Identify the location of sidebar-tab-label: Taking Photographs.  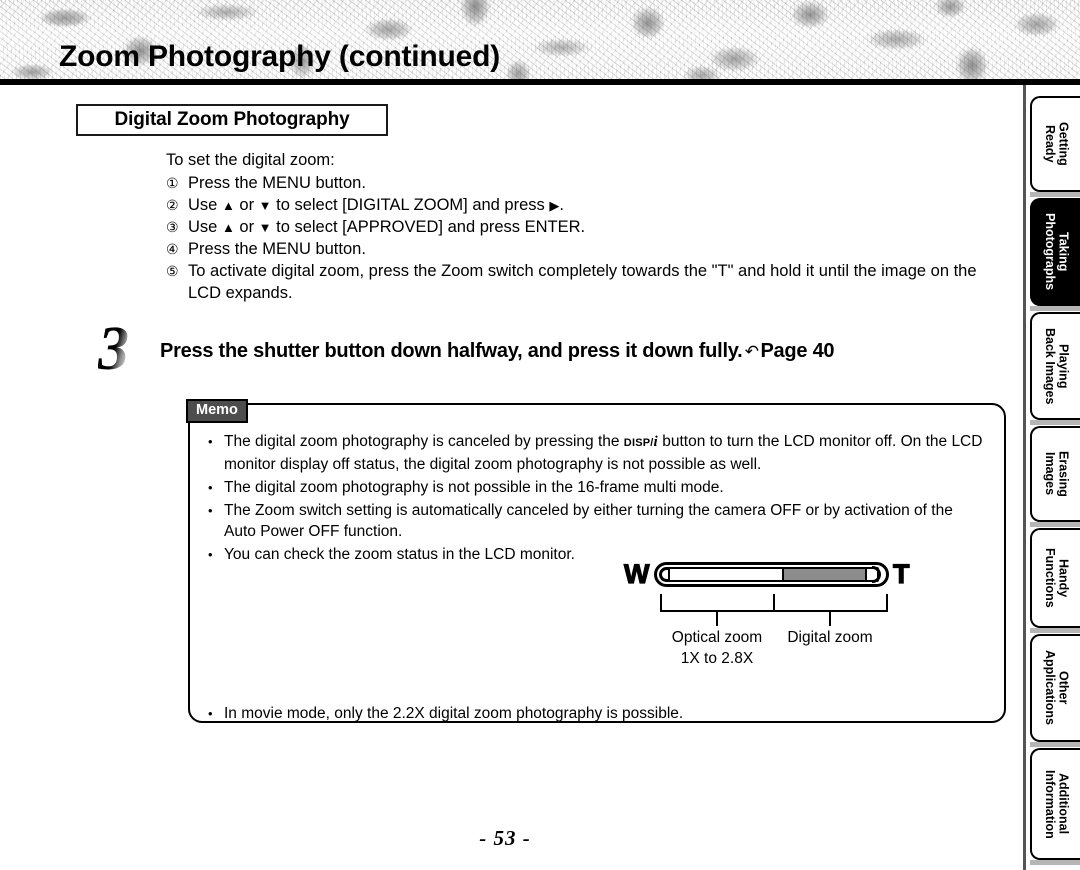
(1057, 252).